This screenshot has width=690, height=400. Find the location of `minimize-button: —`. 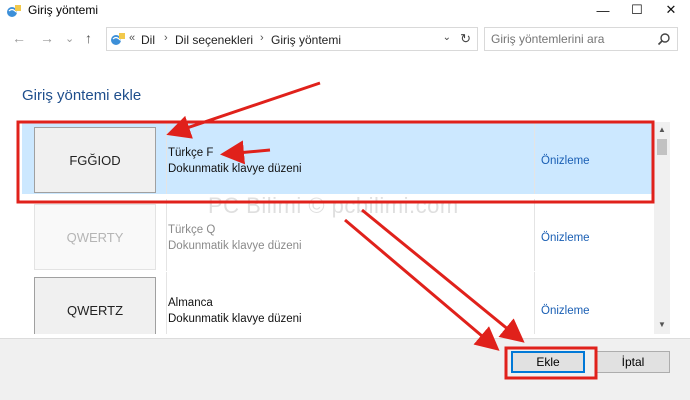

minimize-button: — is located at coordinates (603, 10).